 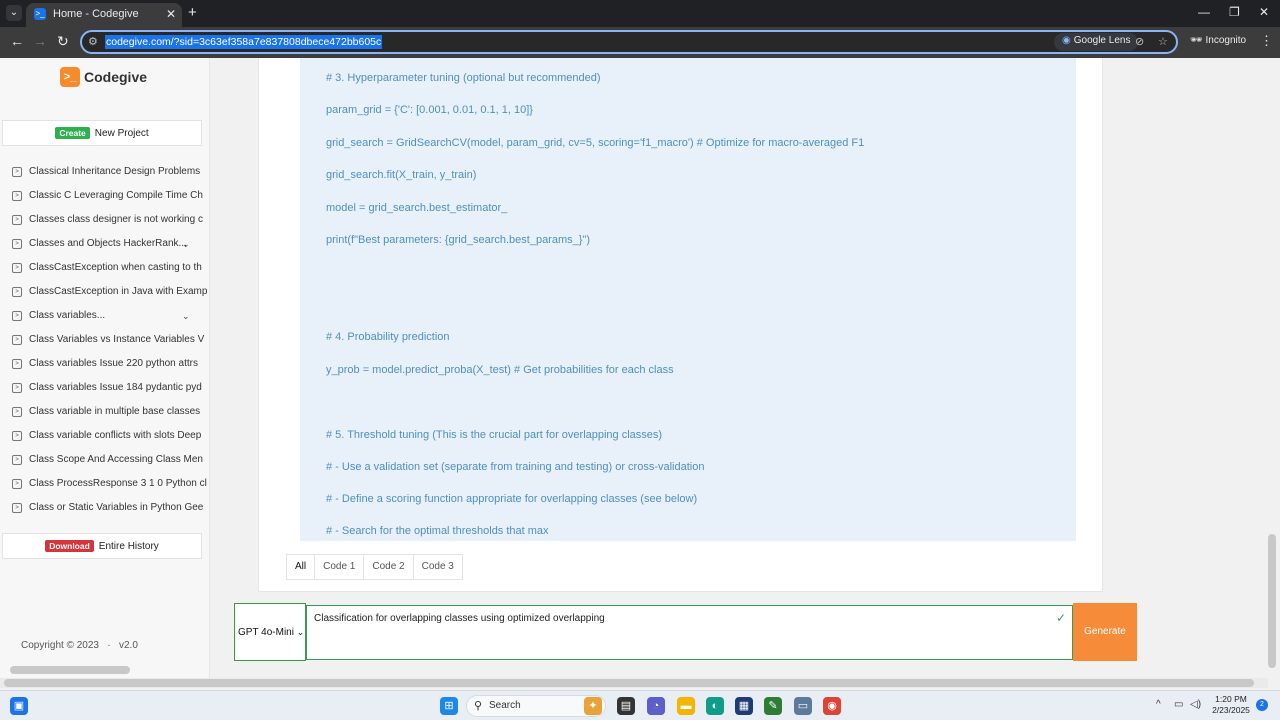 I want to click on tab-search-dropdown-icon: ⌄, so click(x=14, y=13).